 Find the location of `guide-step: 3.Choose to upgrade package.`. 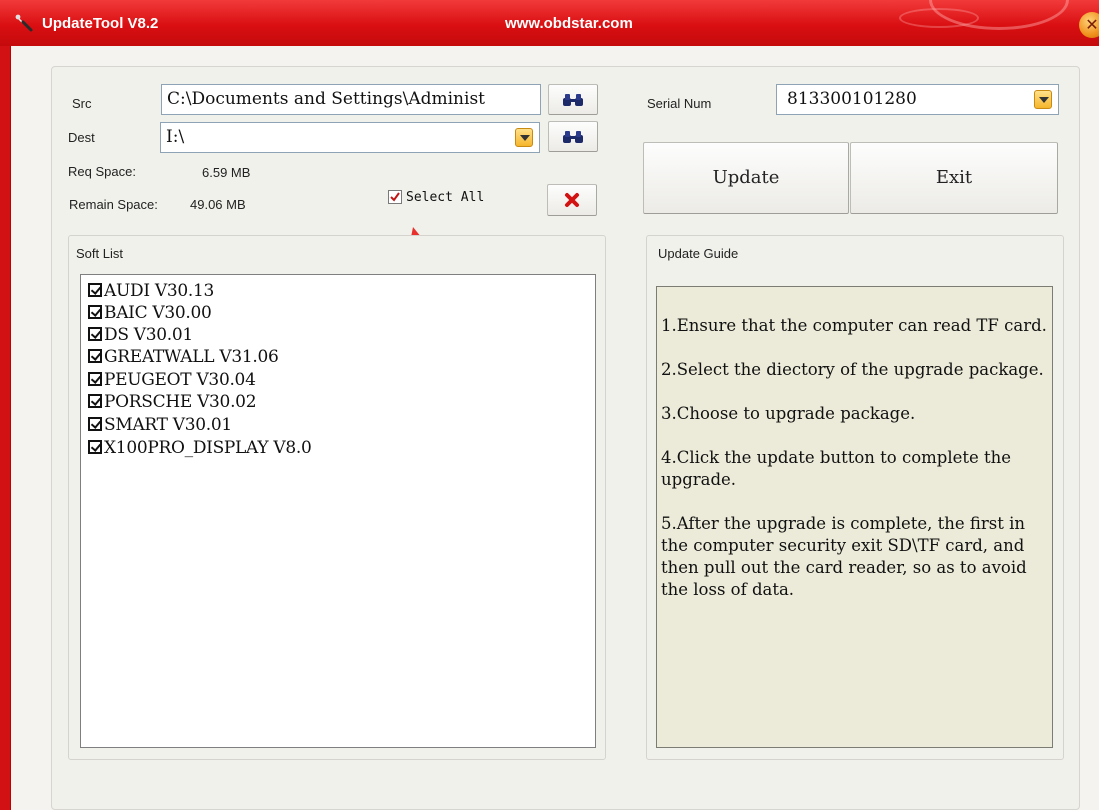

guide-step: 3.Choose to upgrade package. is located at coordinates (788, 413).